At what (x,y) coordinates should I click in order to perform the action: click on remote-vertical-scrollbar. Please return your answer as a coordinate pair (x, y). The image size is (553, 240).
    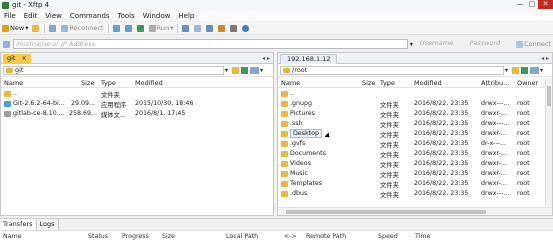
    Looking at the image, I should click on (548, 142).